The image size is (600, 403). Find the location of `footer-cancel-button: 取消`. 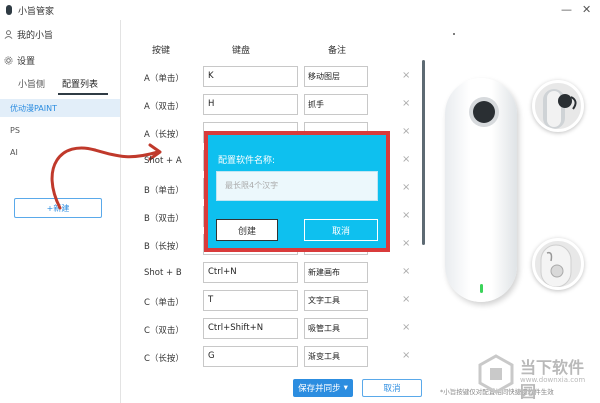

footer-cancel-button: 取消 is located at coordinates (392, 388).